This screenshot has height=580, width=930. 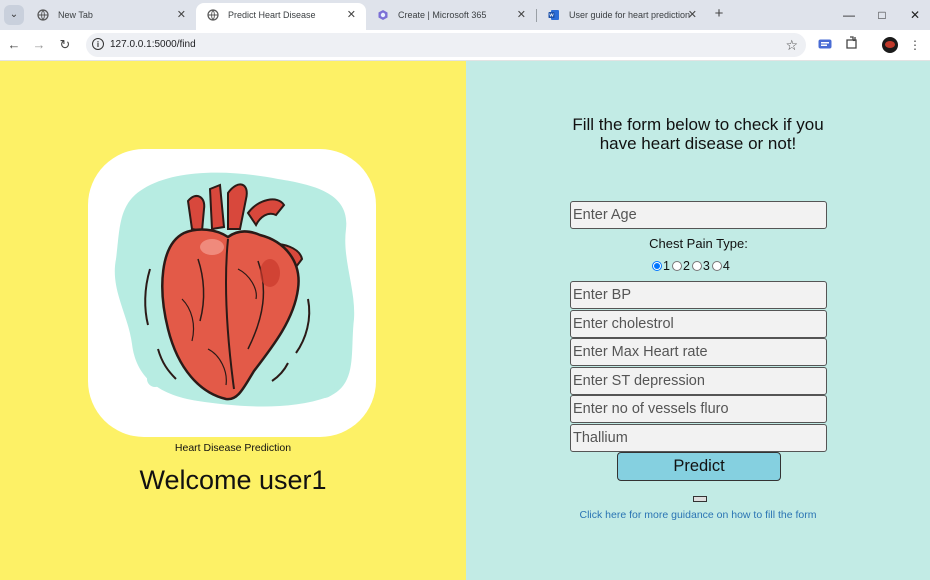 I want to click on chest-pain-label: Chest Pain Type:, so click(x=698, y=243).